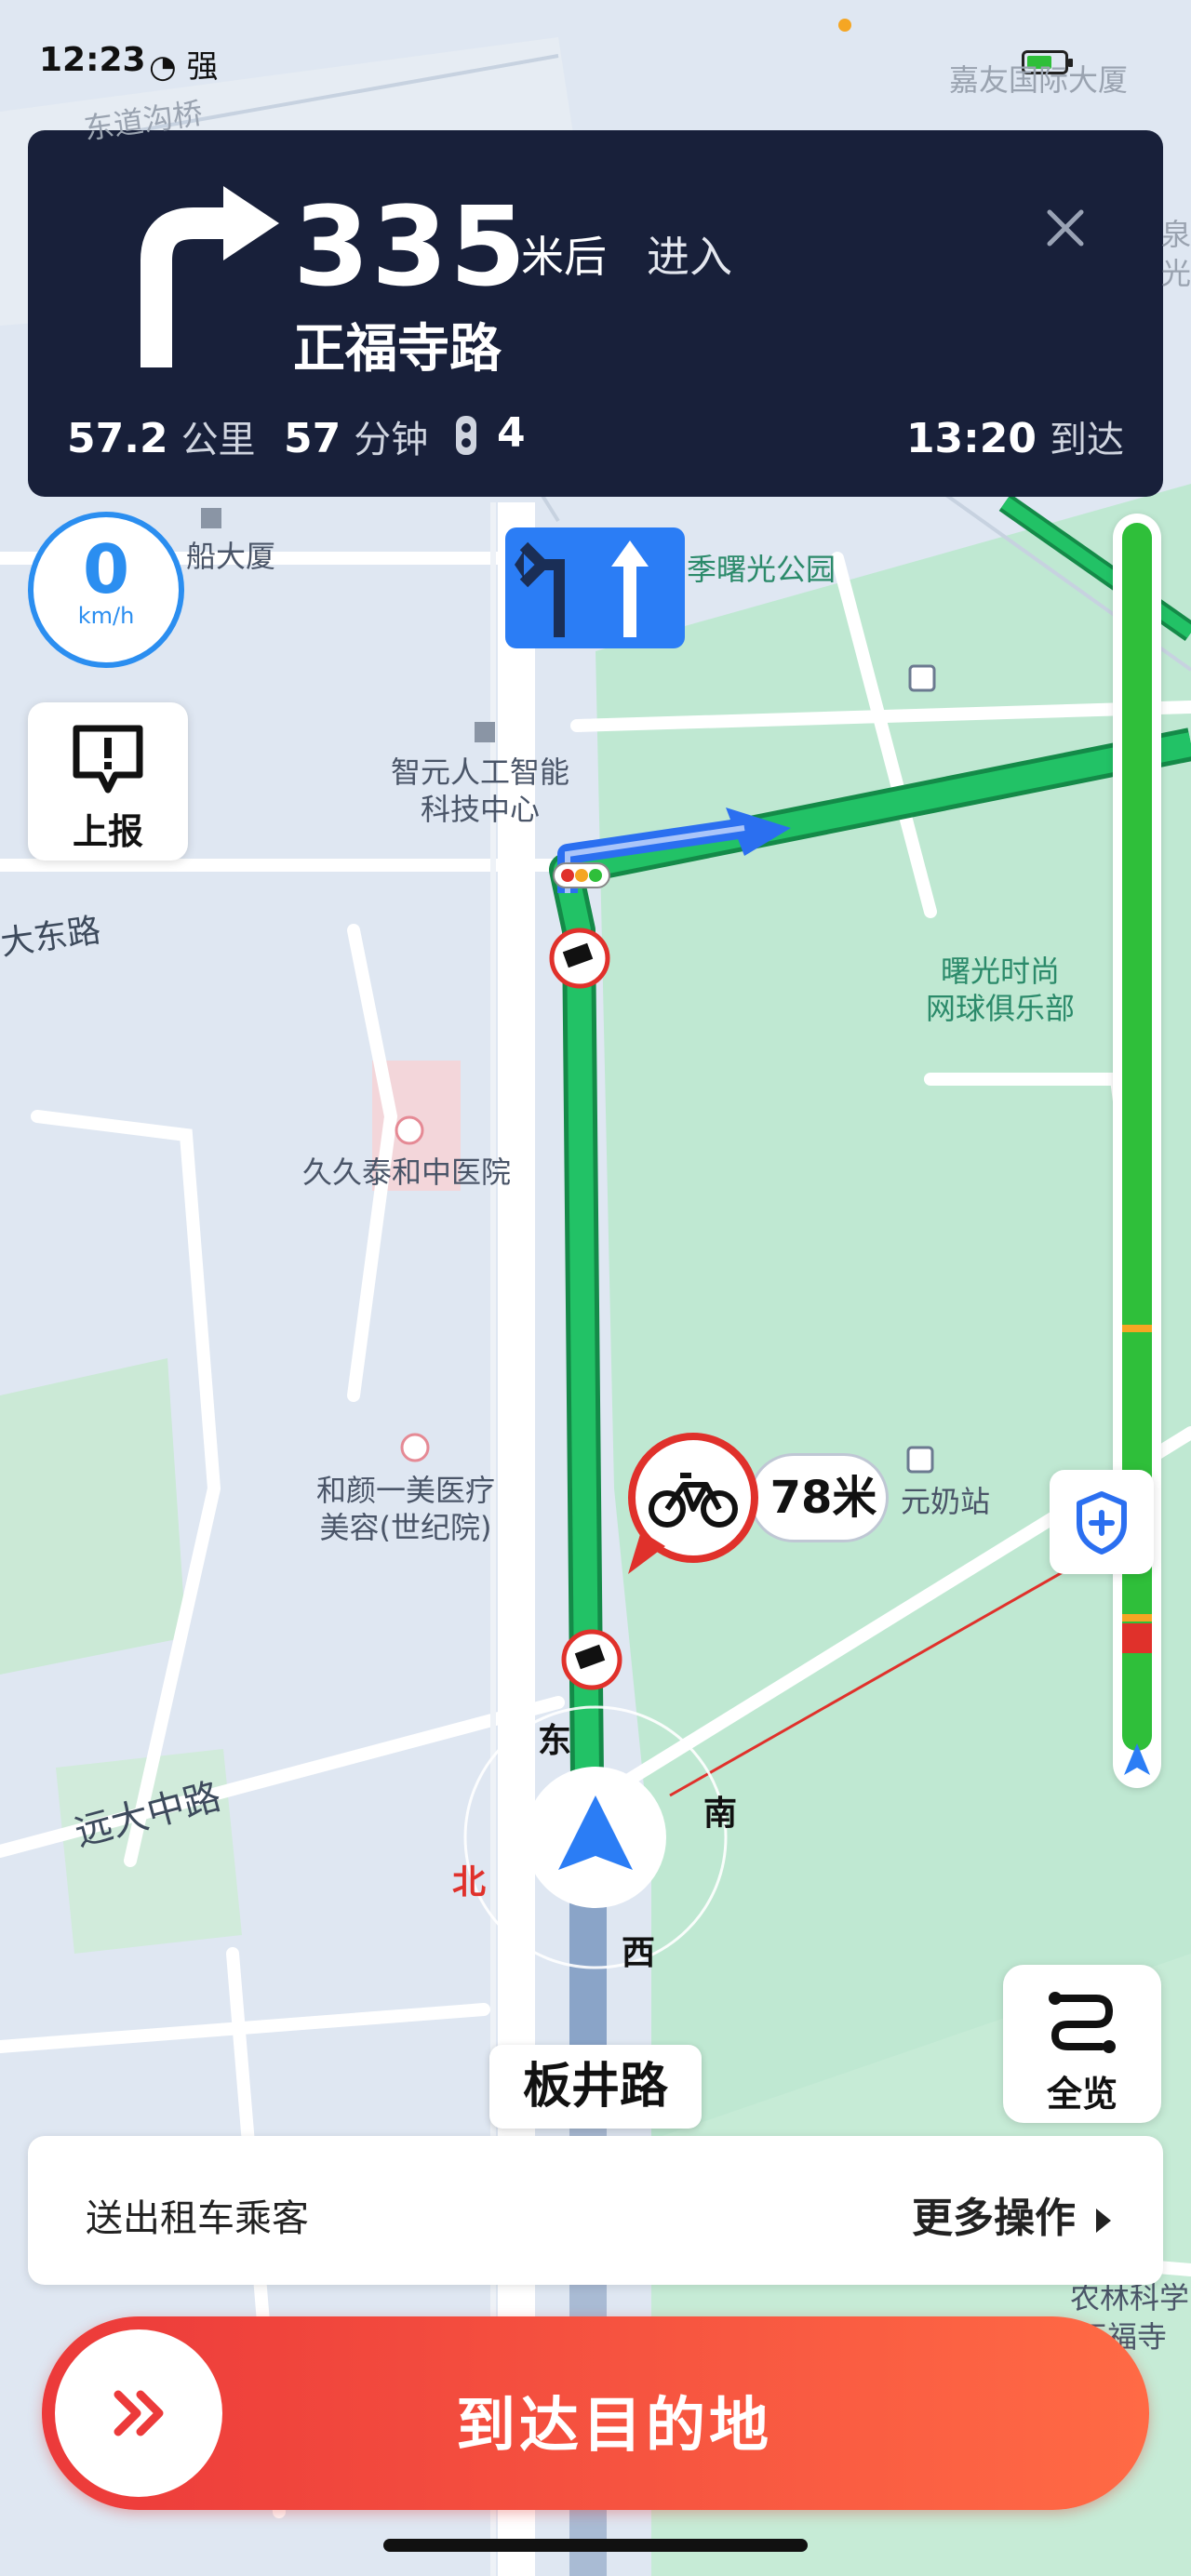 This screenshot has width=1191, height=2576. What do you see at coordinates (197, 2218) in the screenshot?
I see `trip-status-label: 送出租车乘客` at bounding box center [197, 2218].